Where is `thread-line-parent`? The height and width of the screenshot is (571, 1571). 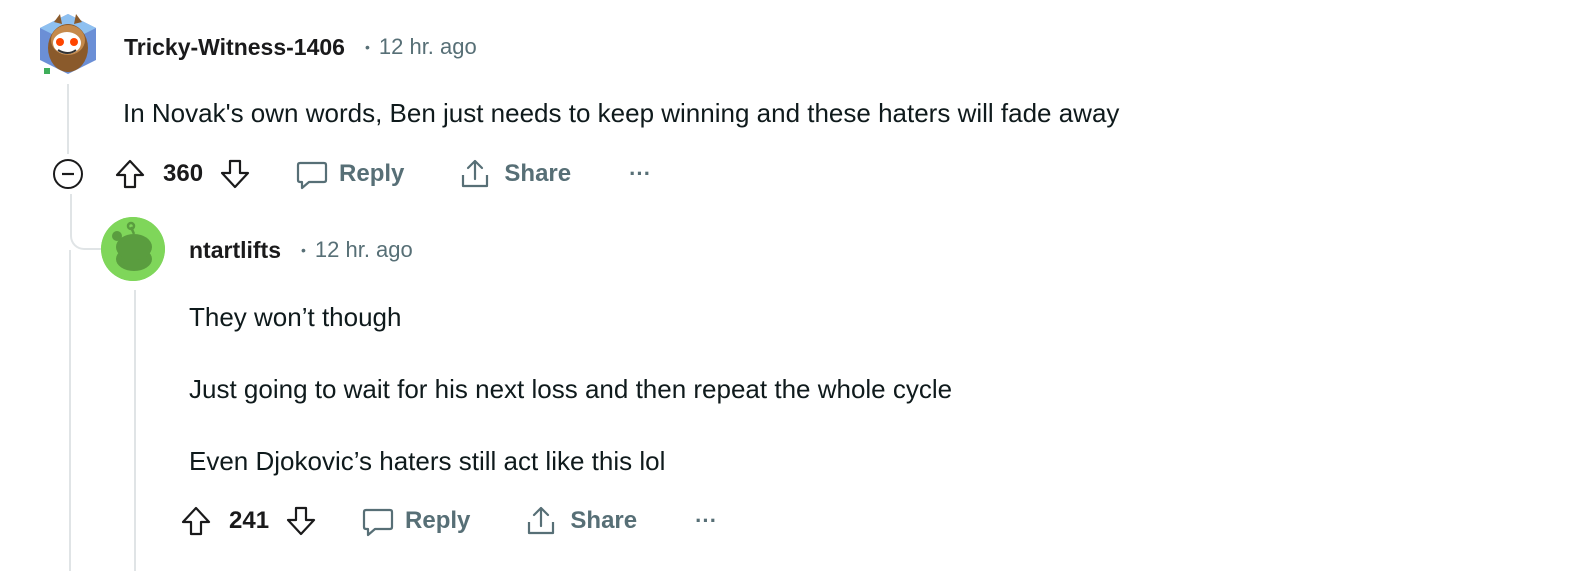 thread-line-parent is located at coordinates (70, 410).